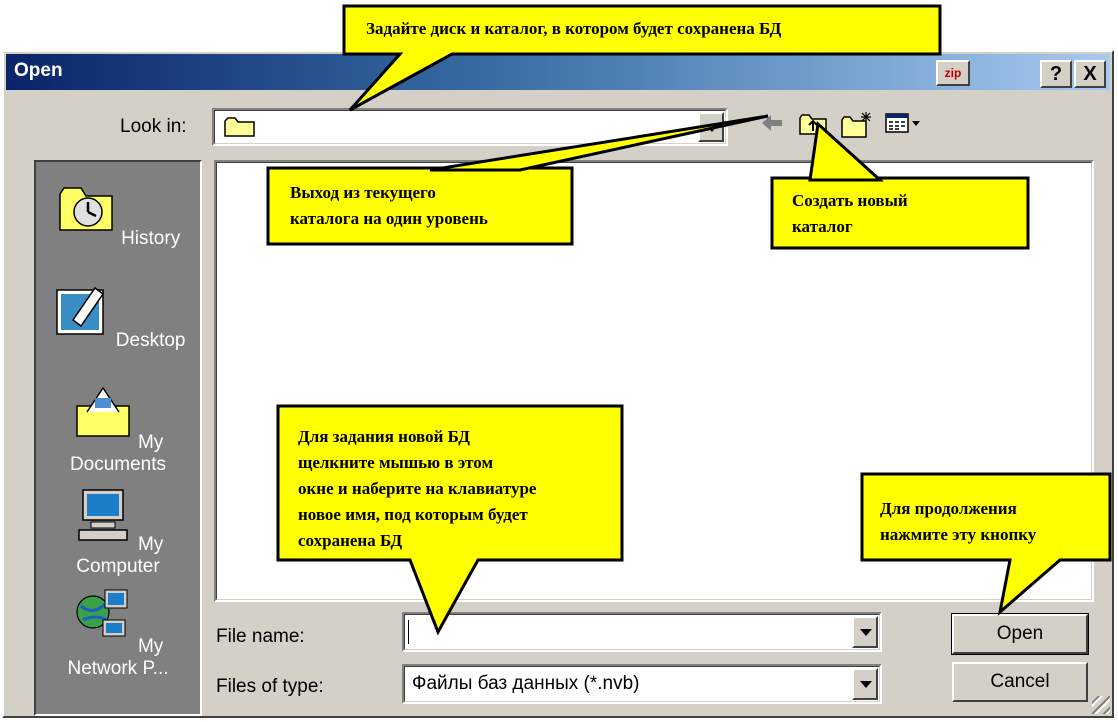  Describe the element at coordinates (102, 515) in the screenshot. I see `my-computer-icon` at that location.